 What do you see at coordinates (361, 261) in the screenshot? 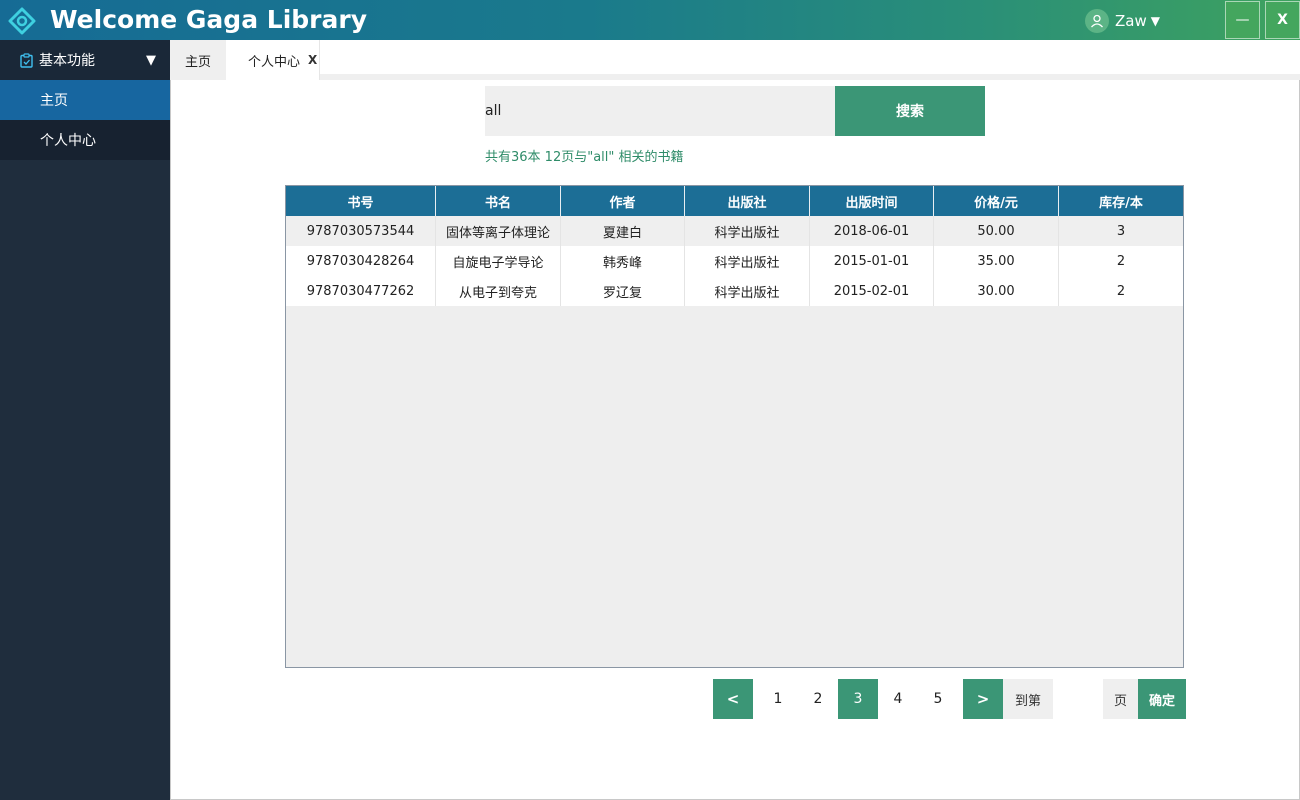
I see `cell-isbn: 9787030428264` at bounding box center [361, 261].